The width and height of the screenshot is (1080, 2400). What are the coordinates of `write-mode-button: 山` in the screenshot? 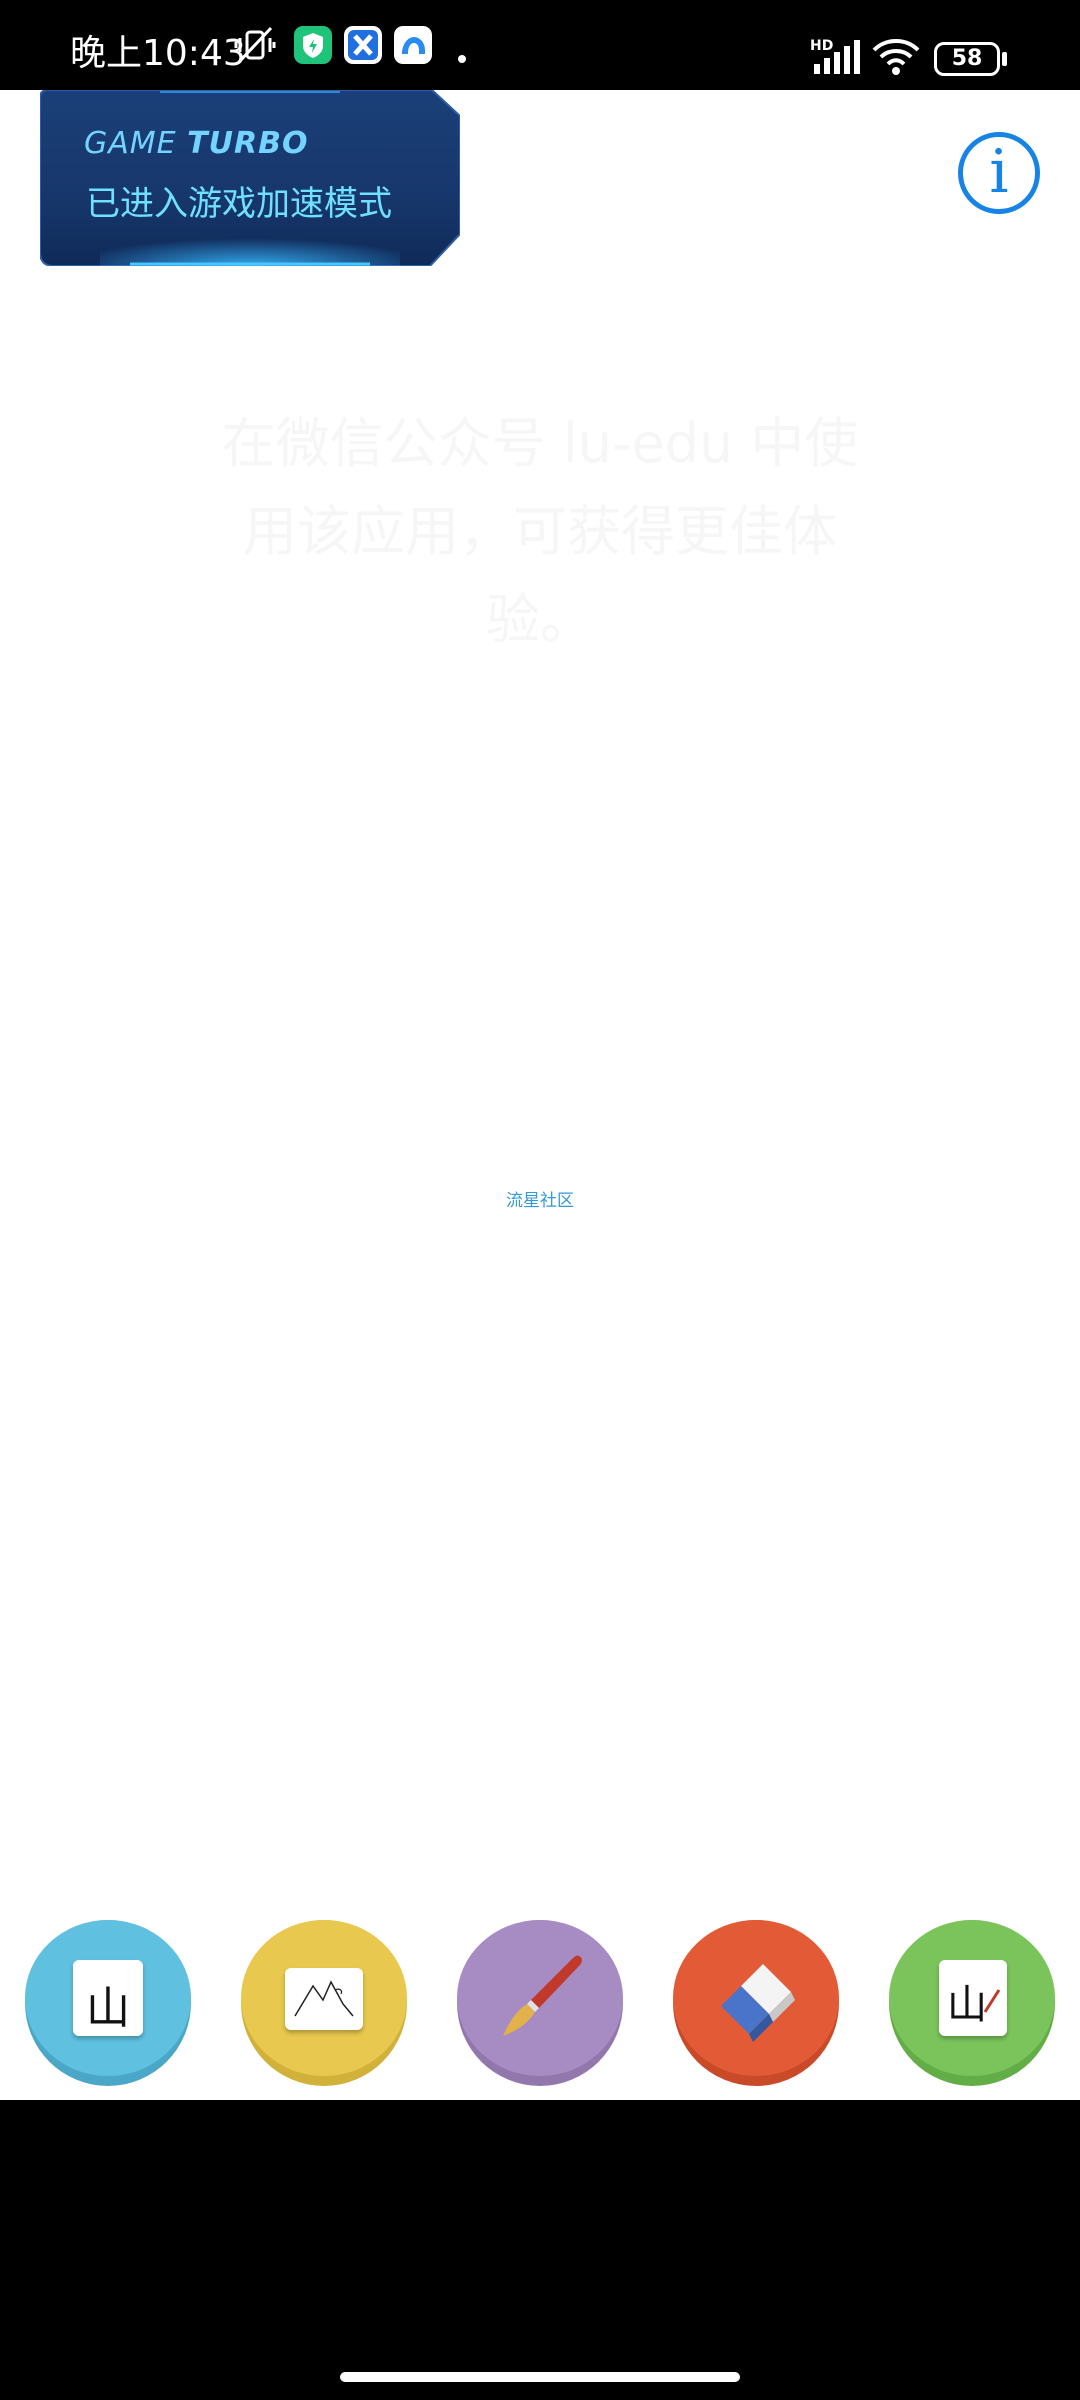 It's located at (972, 2003).